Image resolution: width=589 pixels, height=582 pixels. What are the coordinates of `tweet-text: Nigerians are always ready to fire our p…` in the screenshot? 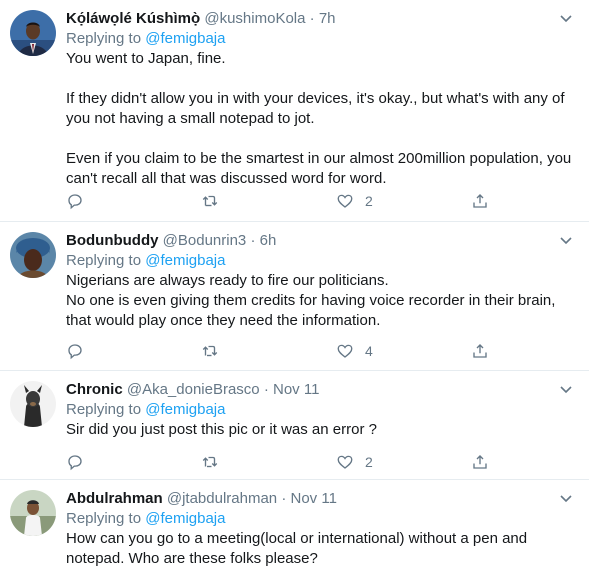 It's located at (311, 300).